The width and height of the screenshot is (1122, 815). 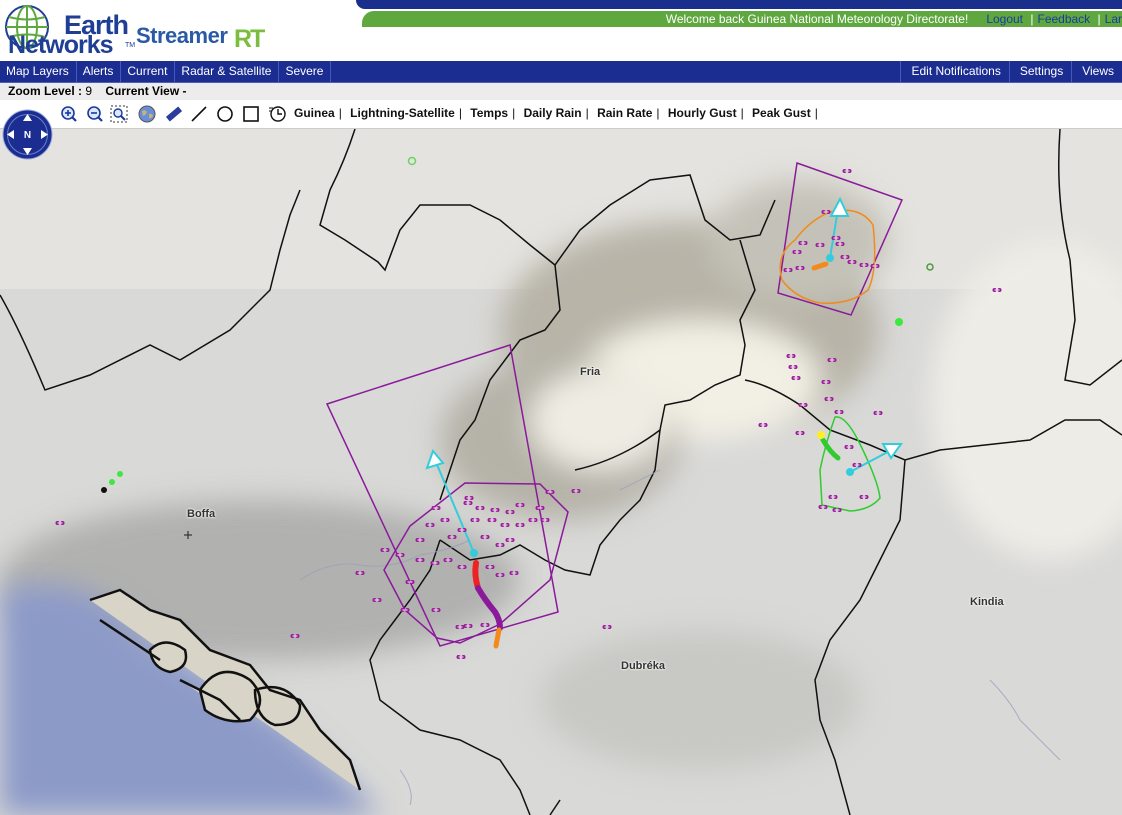 I want to click on current-view-label: Current View -, so click(x=146, y=91).